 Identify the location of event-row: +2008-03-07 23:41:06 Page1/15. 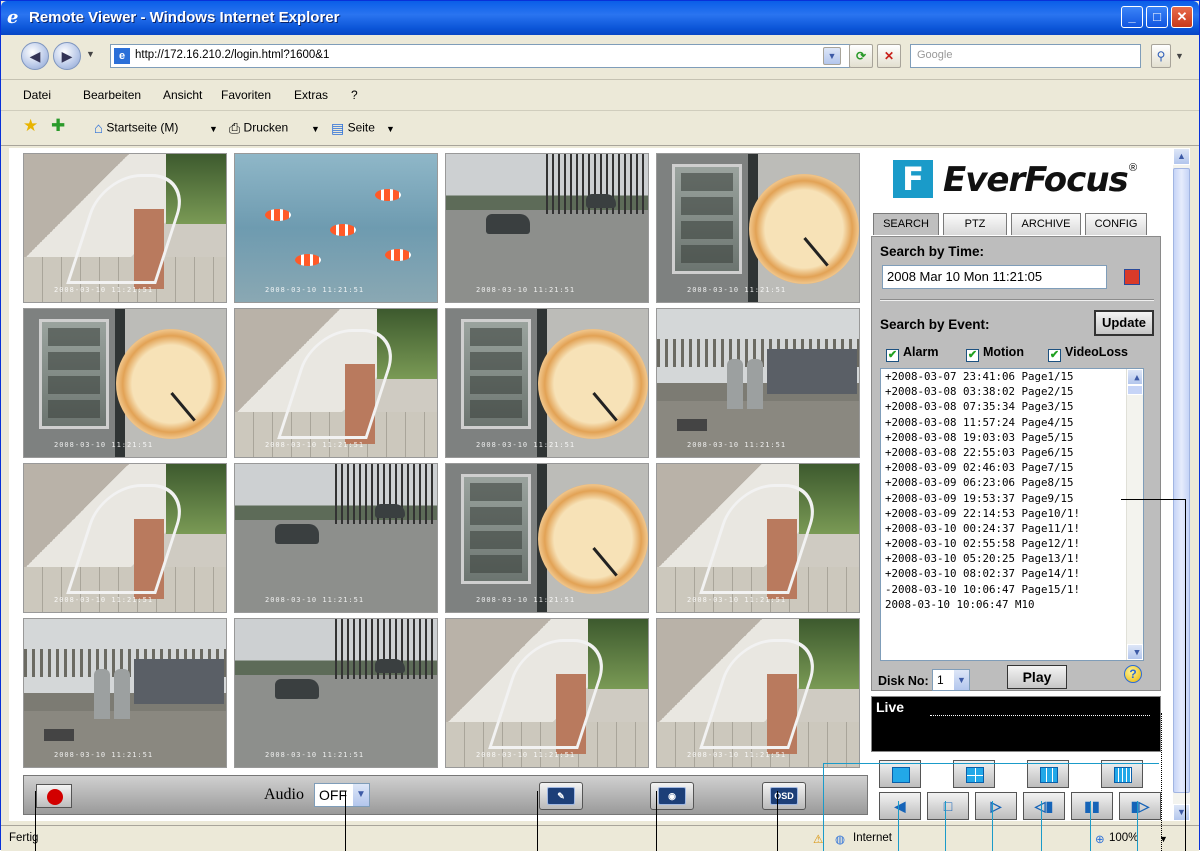
(1012, 376).